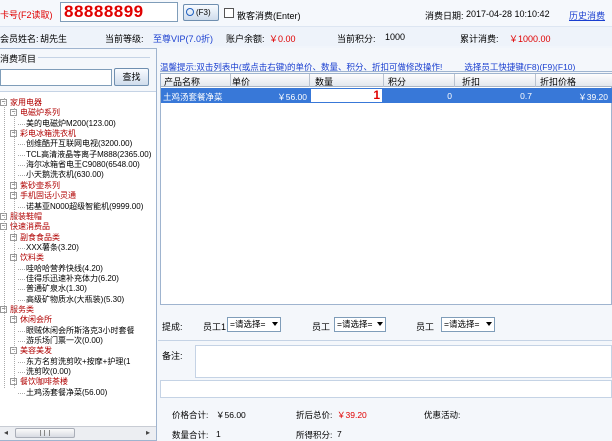  What do you see at coordinates (190, 435) in the screenshot?
I see `quantity-total-label: 数量合计:` at bounding box center [190, 435].